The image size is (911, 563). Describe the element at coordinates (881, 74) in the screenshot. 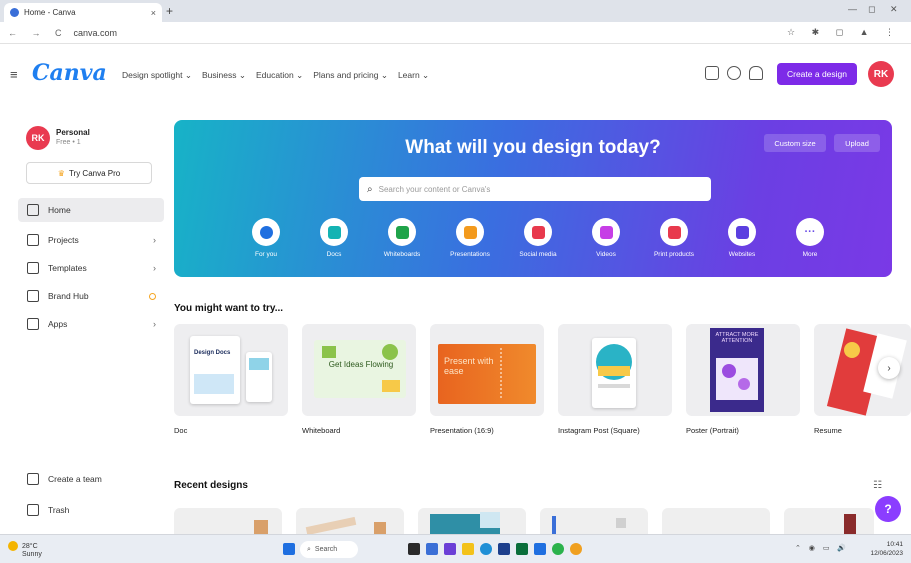

I see `avatar: RK` at that location.